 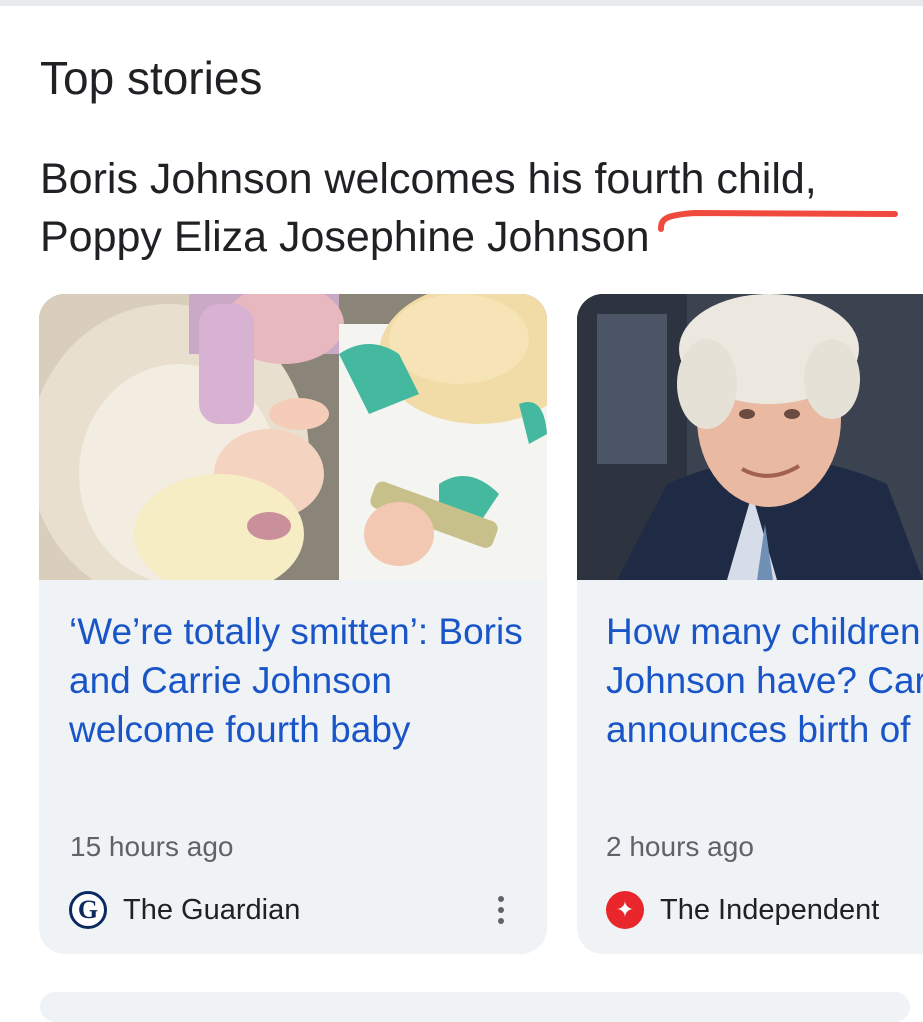 I want to click on eagle-icon: ✦, so click(x=625, y=910).